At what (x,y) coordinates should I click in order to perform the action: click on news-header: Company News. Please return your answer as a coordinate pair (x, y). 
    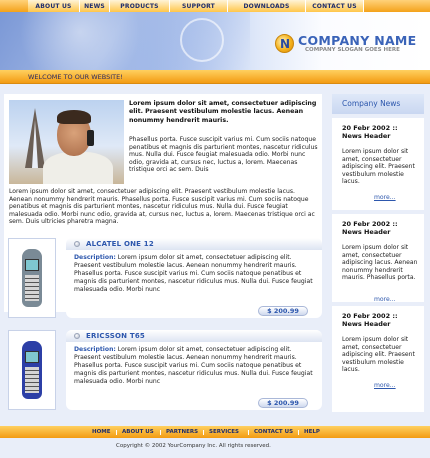
    Looking at the image, I should click on (378, 104).